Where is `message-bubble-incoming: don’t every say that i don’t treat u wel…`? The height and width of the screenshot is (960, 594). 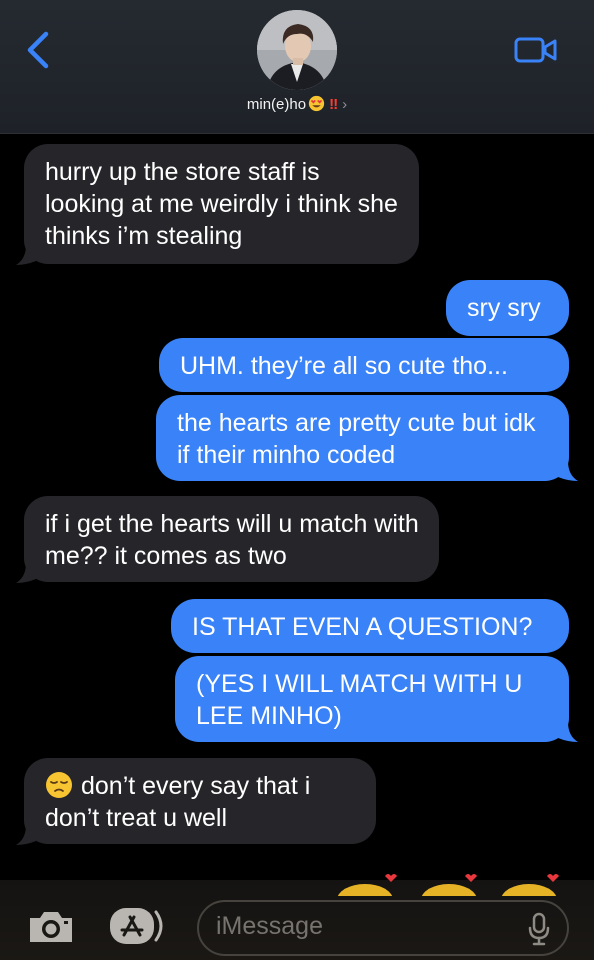 message-bubble-incoming: don’t every say that i don’t treat u wel… is located at coordinates (200, 801).